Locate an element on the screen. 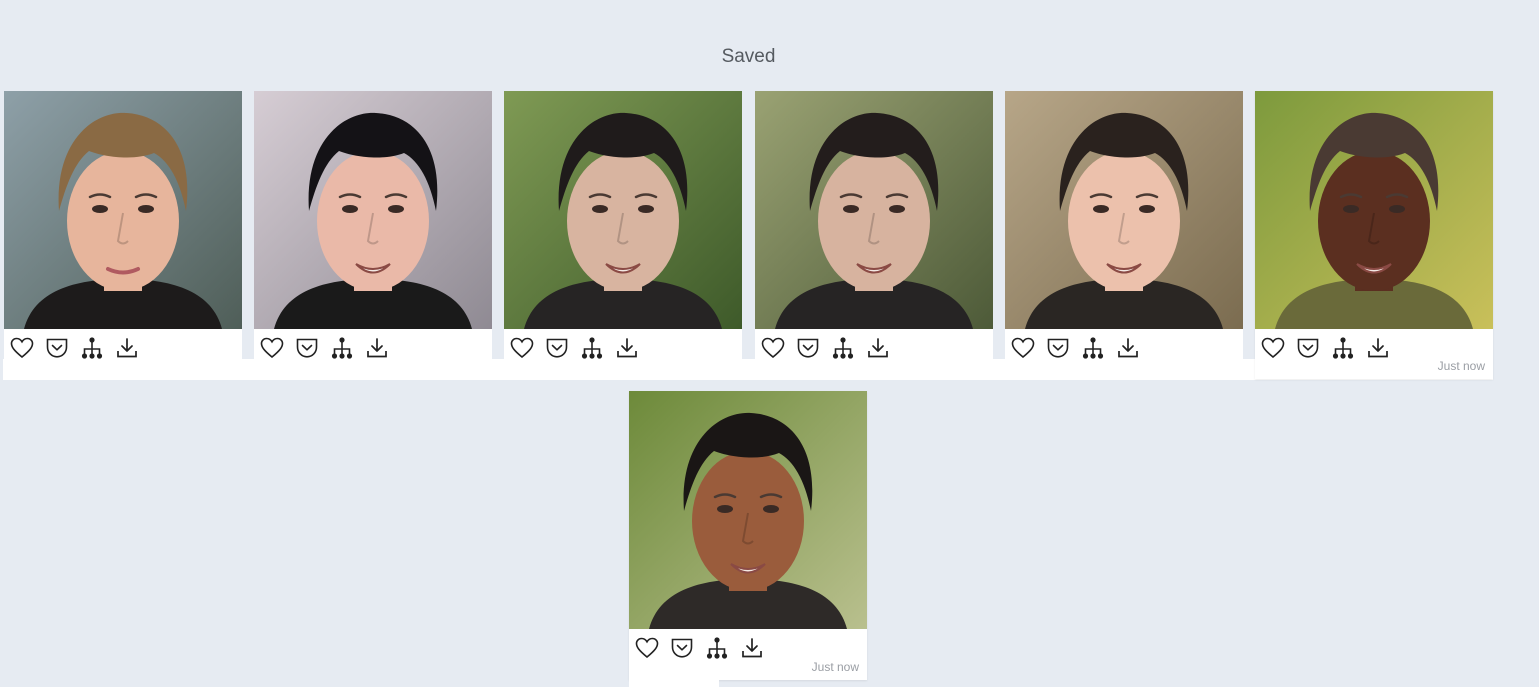 This screenshot has width=1539, height=687. bottom-tab is located at coordinates (674, 683).